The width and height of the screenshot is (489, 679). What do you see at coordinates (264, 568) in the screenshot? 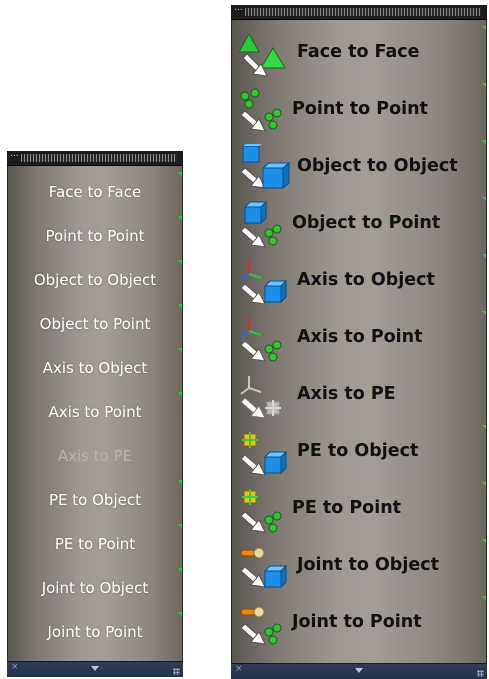
I see `joint-to-object-icon` at bounding box center [264, 568].